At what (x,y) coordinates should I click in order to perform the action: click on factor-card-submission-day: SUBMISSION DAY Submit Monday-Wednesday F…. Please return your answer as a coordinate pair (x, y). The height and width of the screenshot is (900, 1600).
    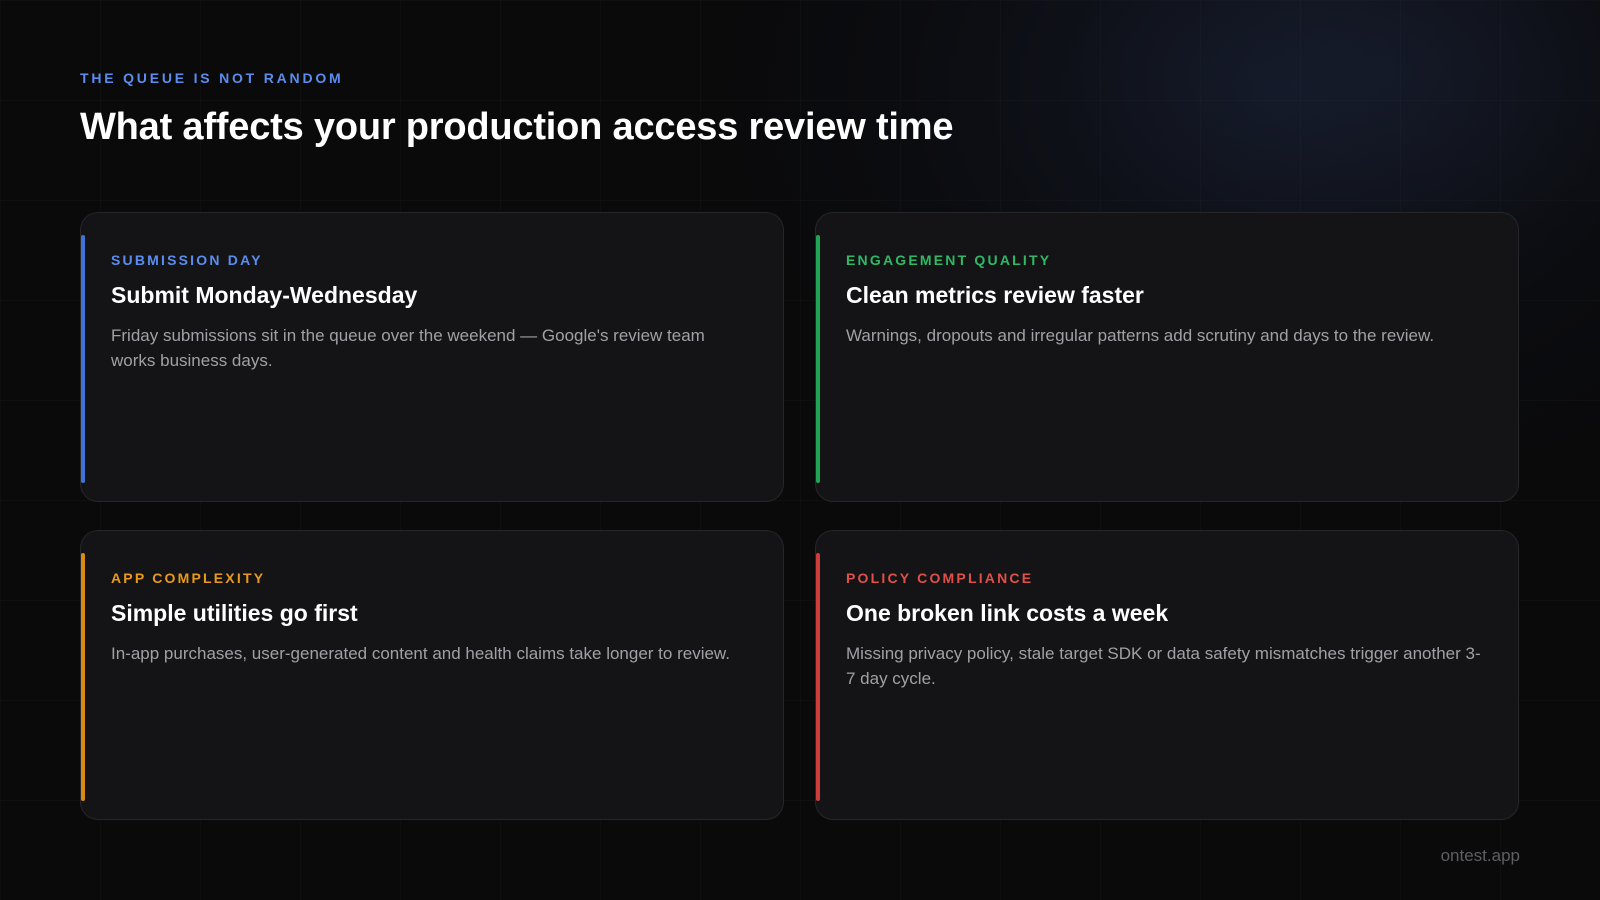
    Looking at the image, I should click on (432, 357).